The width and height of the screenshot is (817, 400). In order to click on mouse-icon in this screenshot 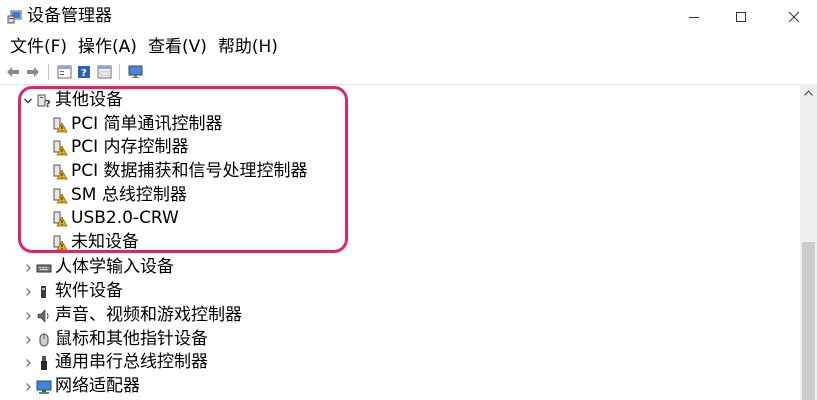, I will do `click(44, 340)`.